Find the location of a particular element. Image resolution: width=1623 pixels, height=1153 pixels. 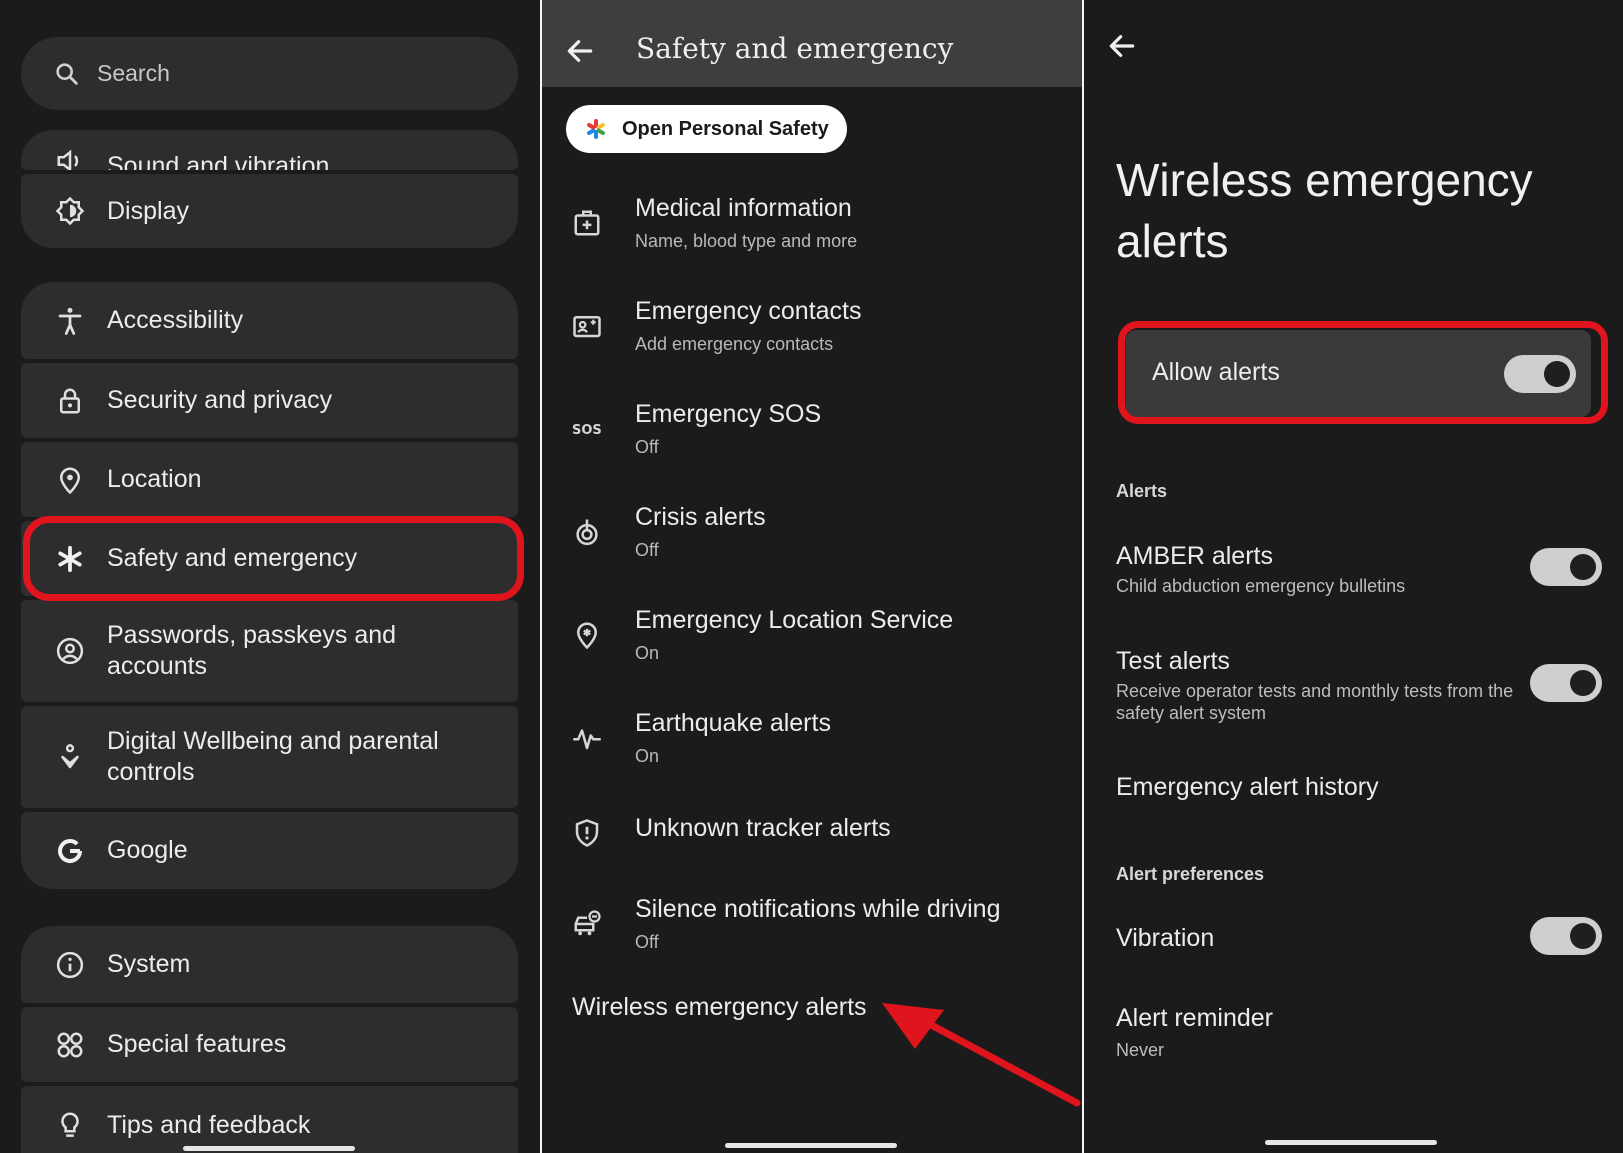

svg-text: SOS is located at coordinates (587, 430).